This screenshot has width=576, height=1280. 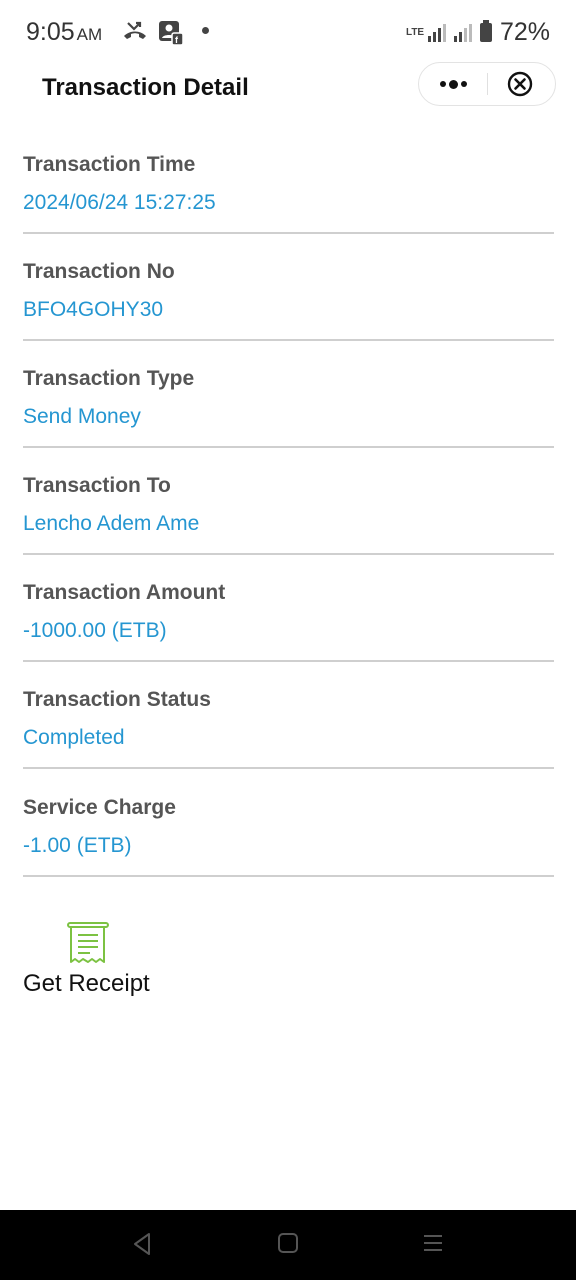 What do you see at coordinates (88, 942) in the screenshot?
I see `receipt-icon` at bounding box center [88, 942].